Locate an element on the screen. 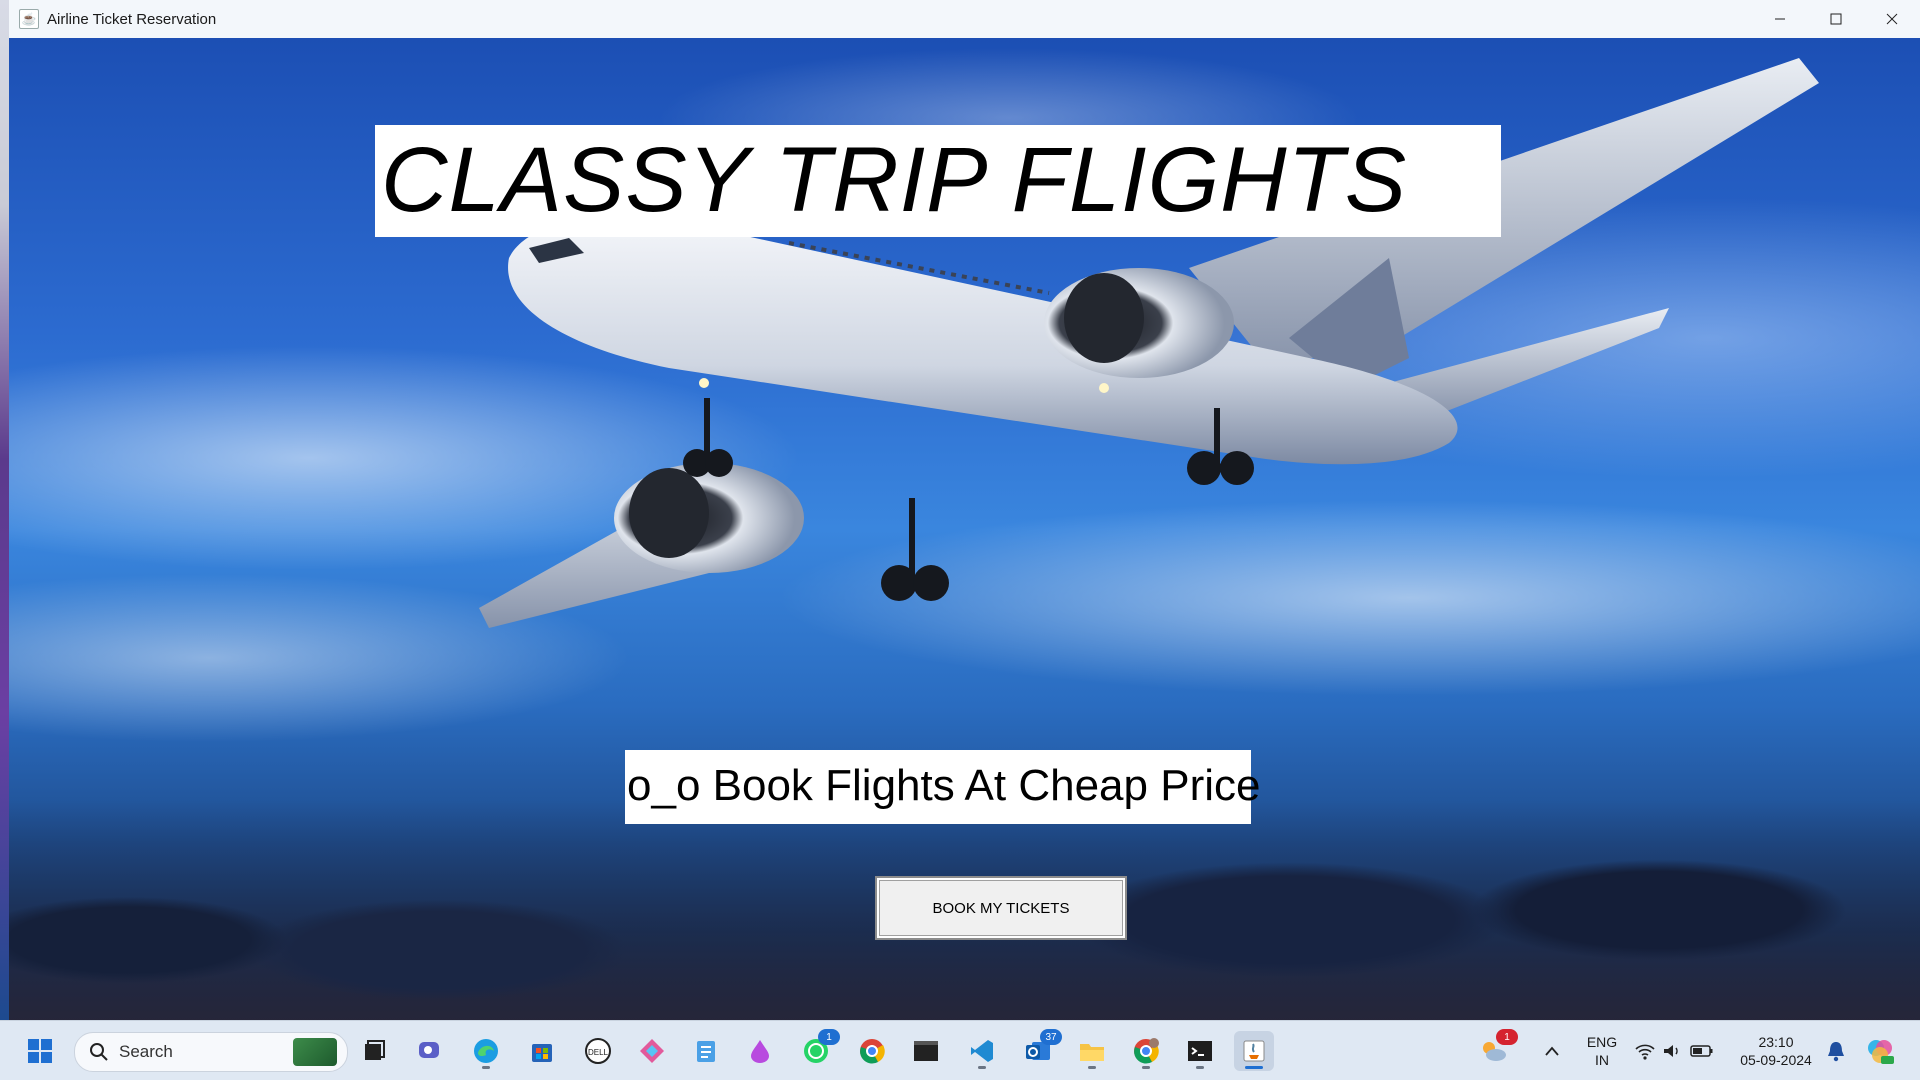  taskbar-edge is located at coordinates (486, 1051).